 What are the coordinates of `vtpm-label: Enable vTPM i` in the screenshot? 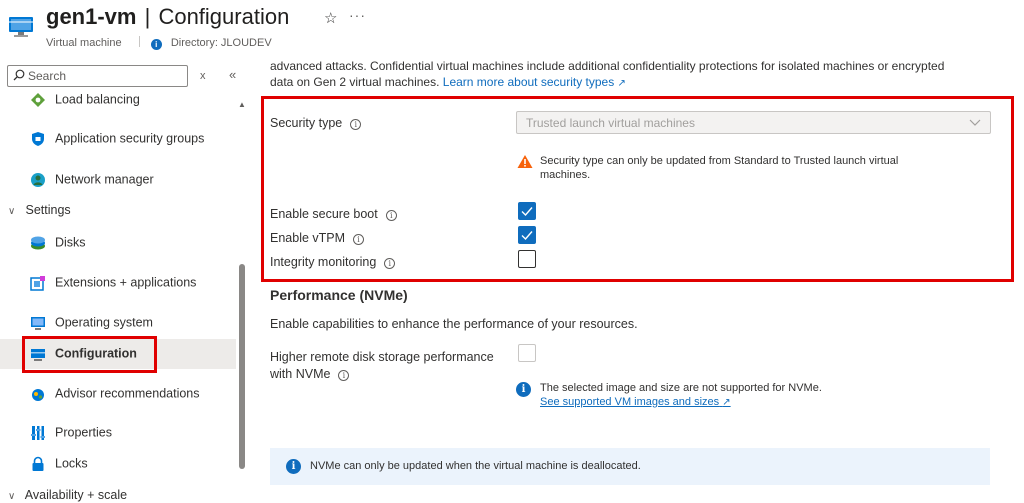 It's located at (317, 238).